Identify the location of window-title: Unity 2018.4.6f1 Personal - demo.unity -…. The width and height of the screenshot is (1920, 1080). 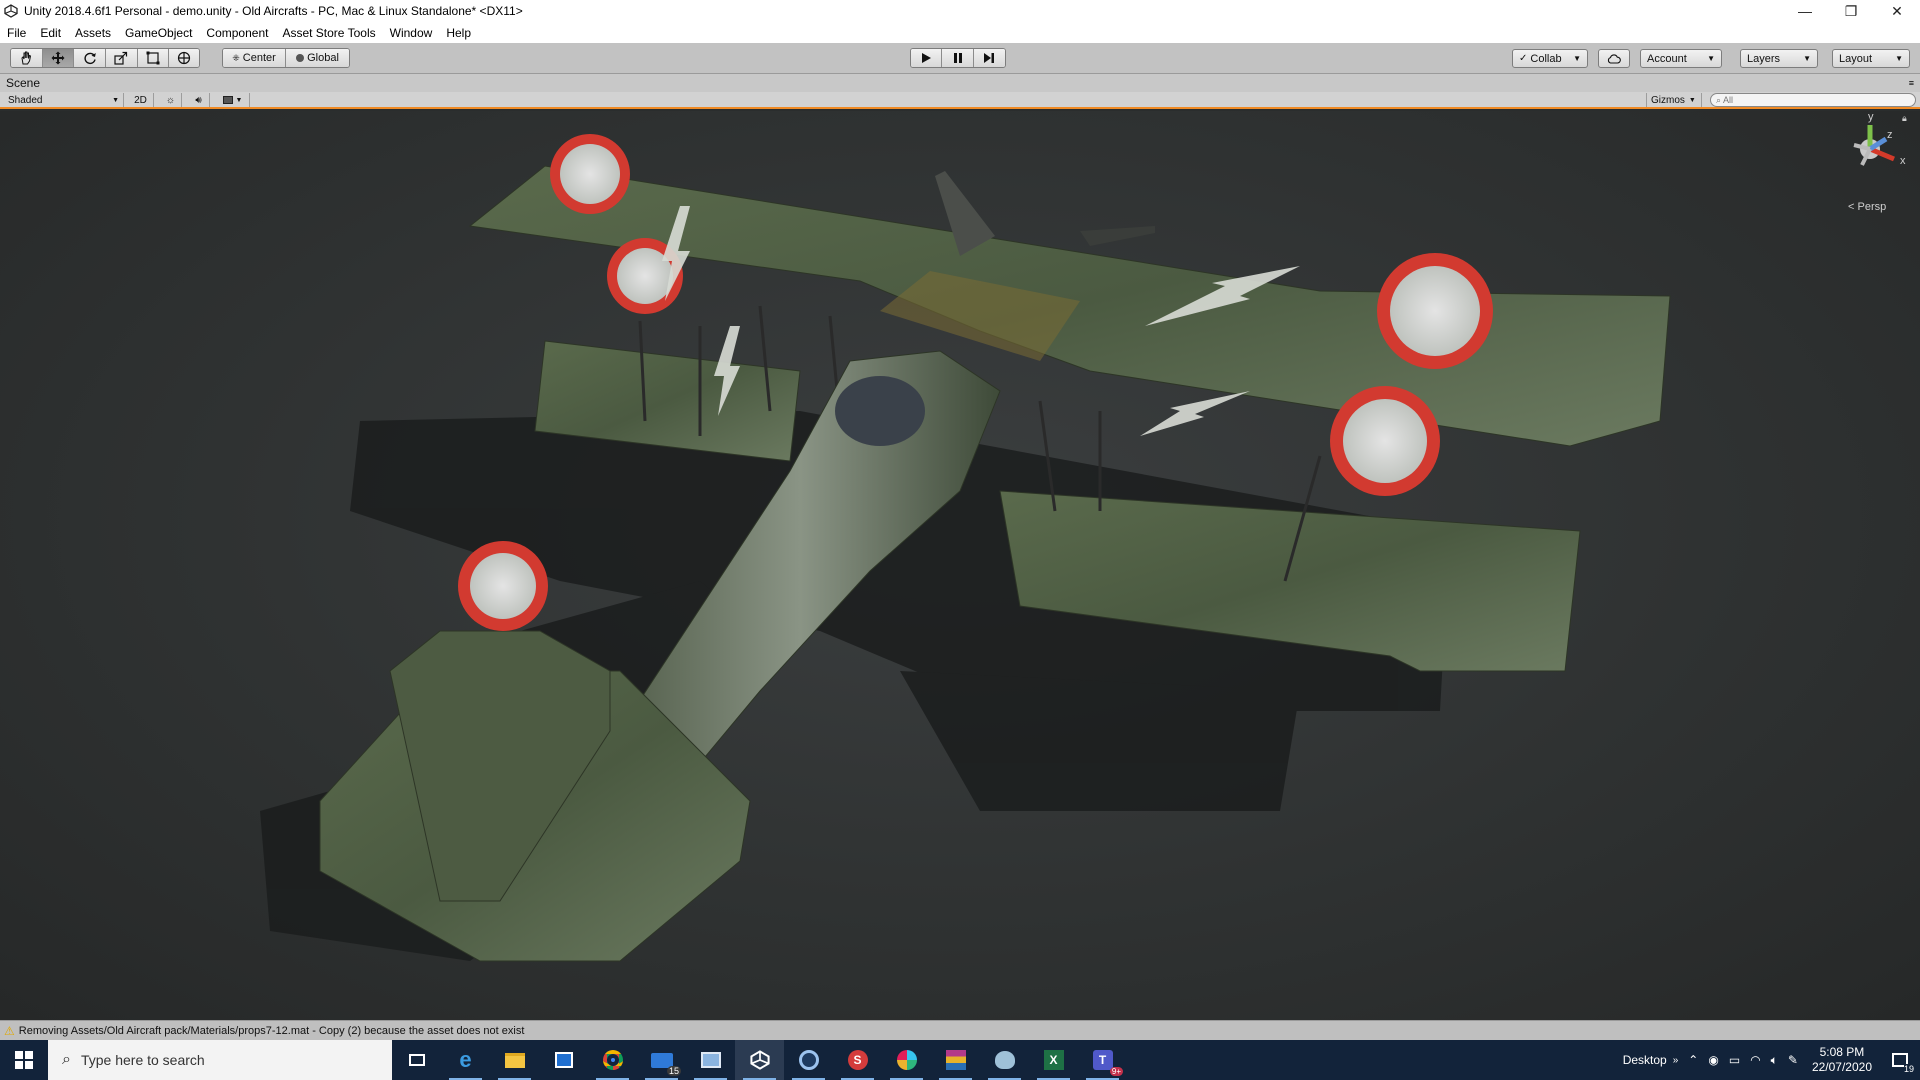
(273, 11).